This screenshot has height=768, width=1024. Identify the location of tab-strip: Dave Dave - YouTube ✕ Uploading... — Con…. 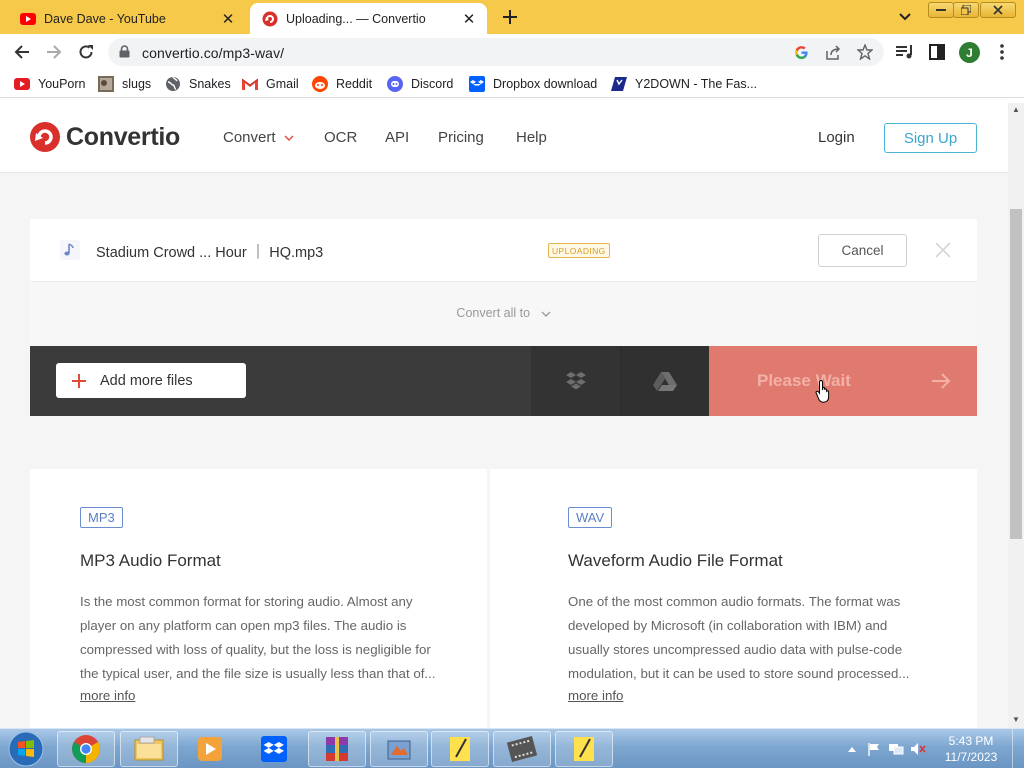
(512, 17).